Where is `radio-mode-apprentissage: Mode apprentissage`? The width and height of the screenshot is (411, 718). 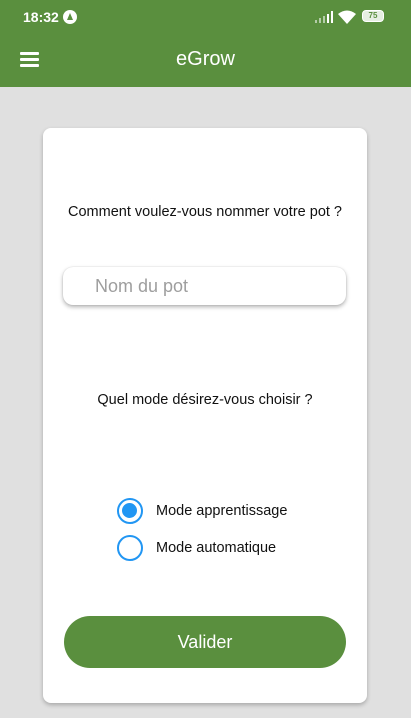 radio-mode-apprentissage: Mode apprentissage is located at coordinates (202, 510).